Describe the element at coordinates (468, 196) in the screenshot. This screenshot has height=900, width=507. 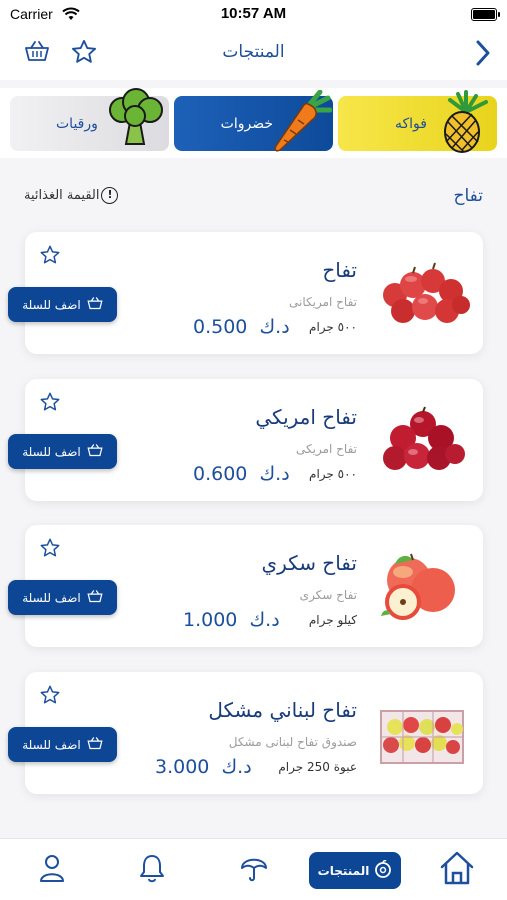
I see `section-title: تفاح` at that location.